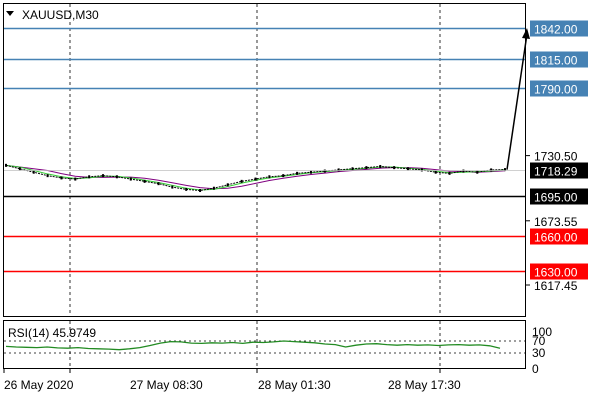 This screenshot has width=600, height=400. What do you see at coordinates (294, 385) in the screenshot?
I see `time-tick-label: 28 May 01:30` at bounding box center [294, 385].